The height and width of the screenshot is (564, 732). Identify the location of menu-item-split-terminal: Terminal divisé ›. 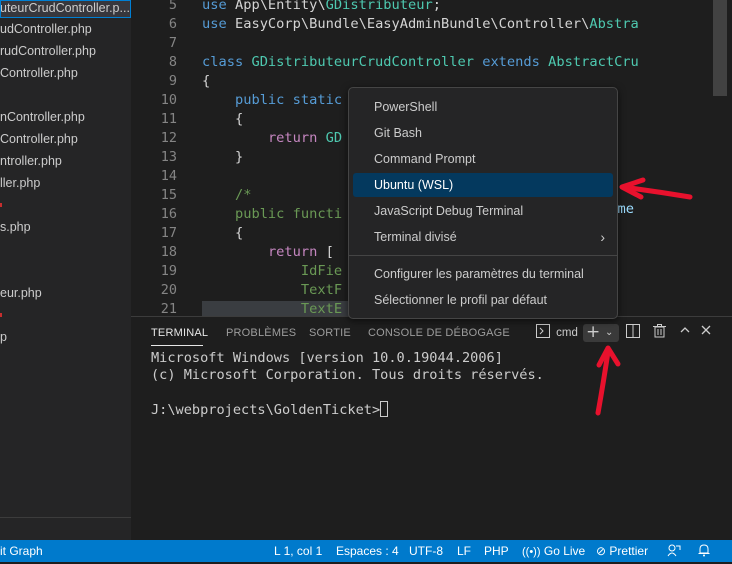
(483, 237).